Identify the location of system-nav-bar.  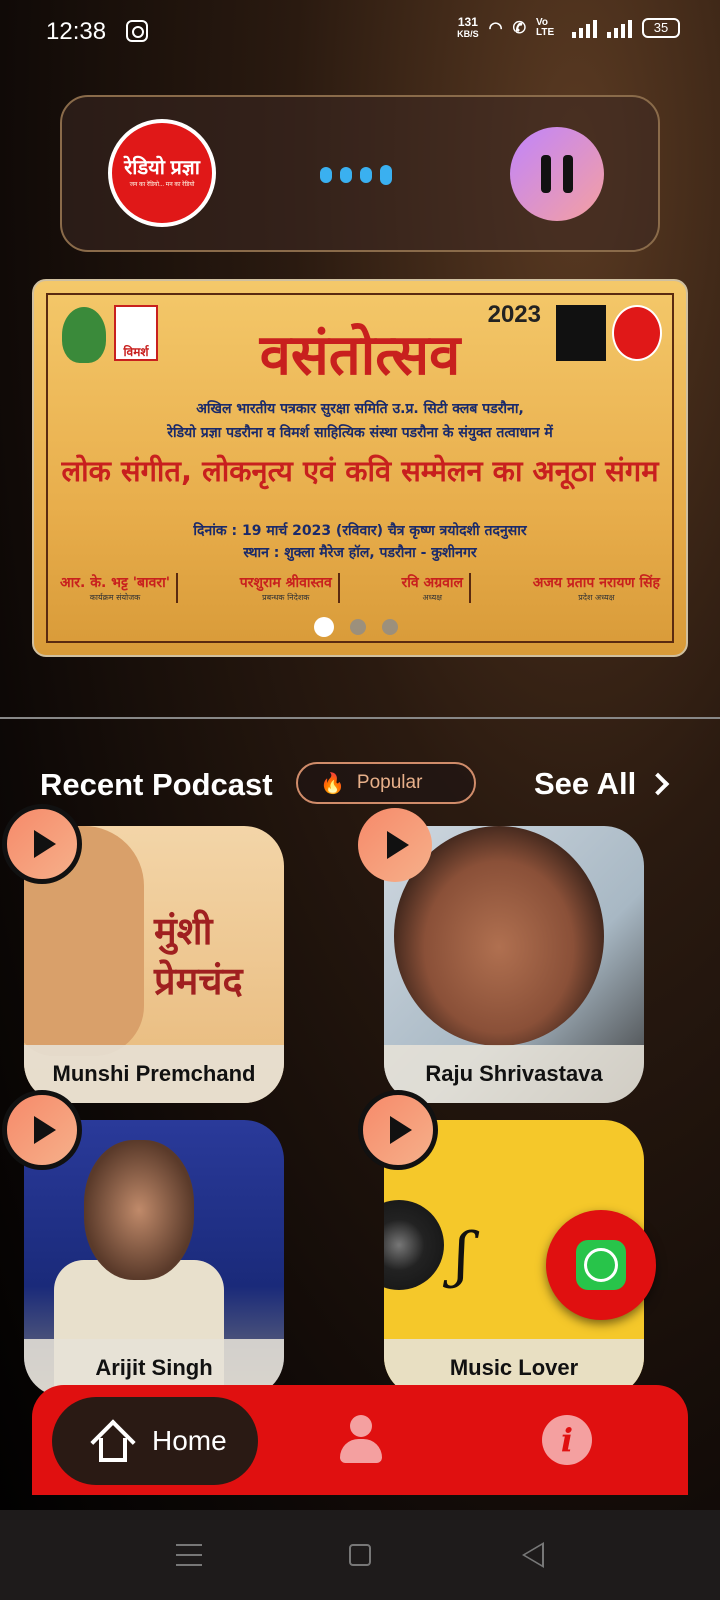
(360, 1555).